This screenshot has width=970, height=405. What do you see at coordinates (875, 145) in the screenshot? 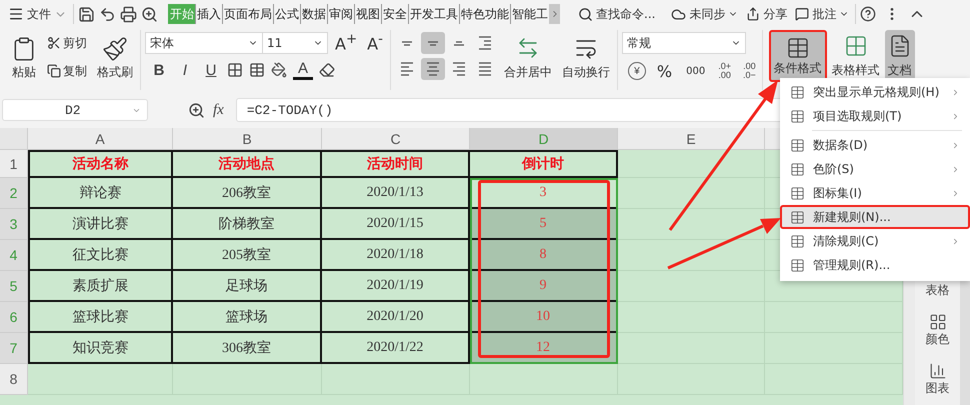
I see `menu-item: 数据条(D)` at bounding box center [875, 145].